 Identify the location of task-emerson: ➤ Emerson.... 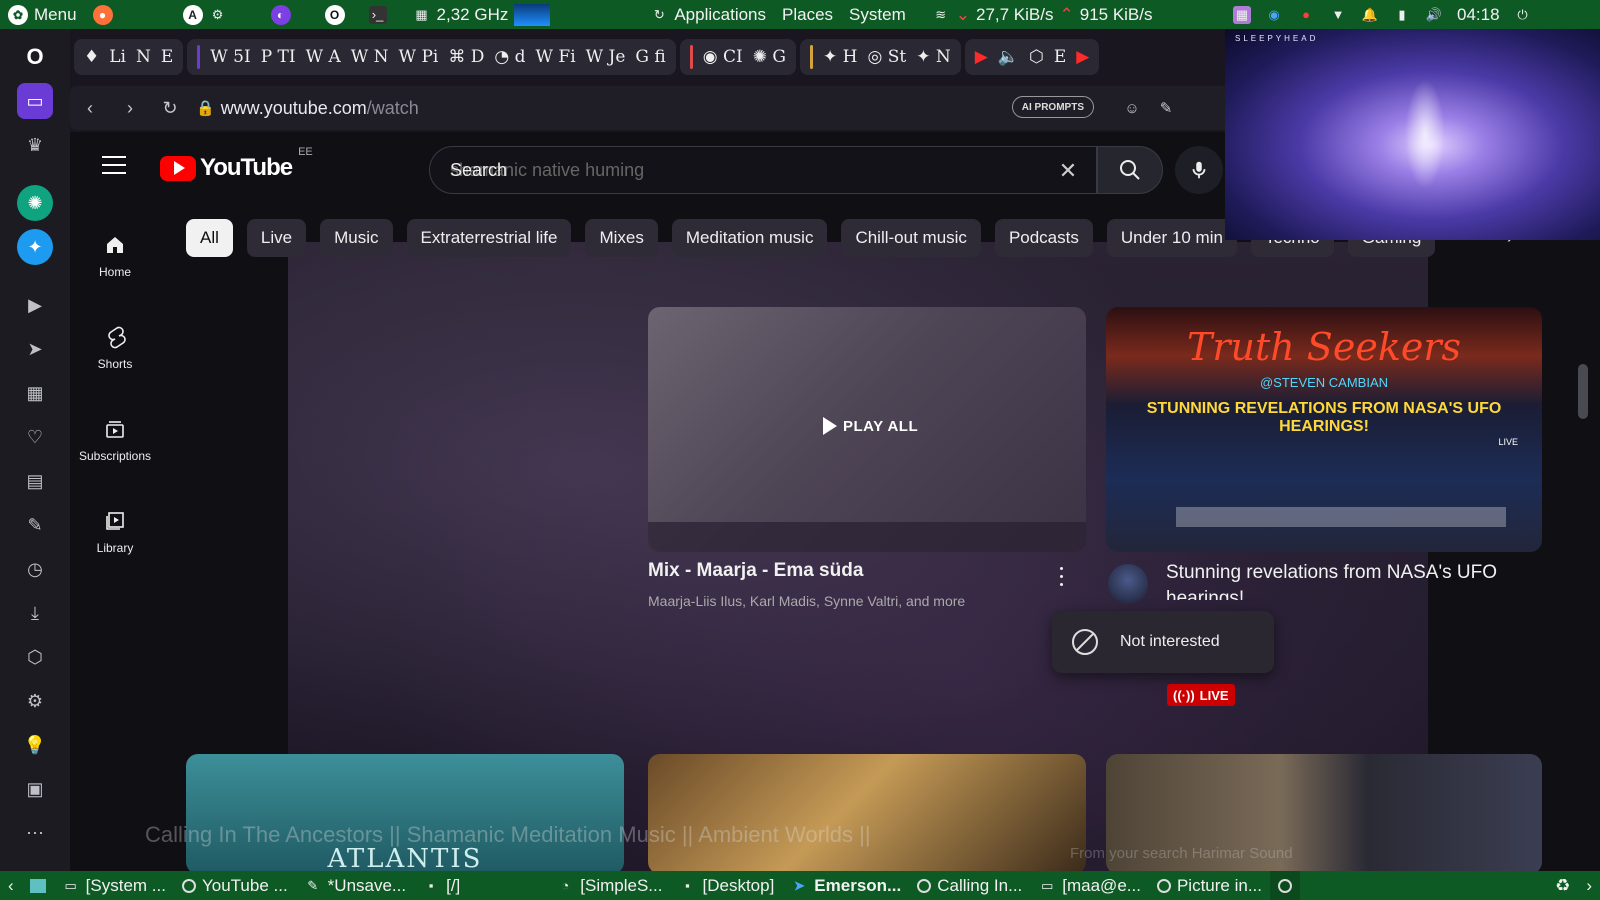
(845, 885).